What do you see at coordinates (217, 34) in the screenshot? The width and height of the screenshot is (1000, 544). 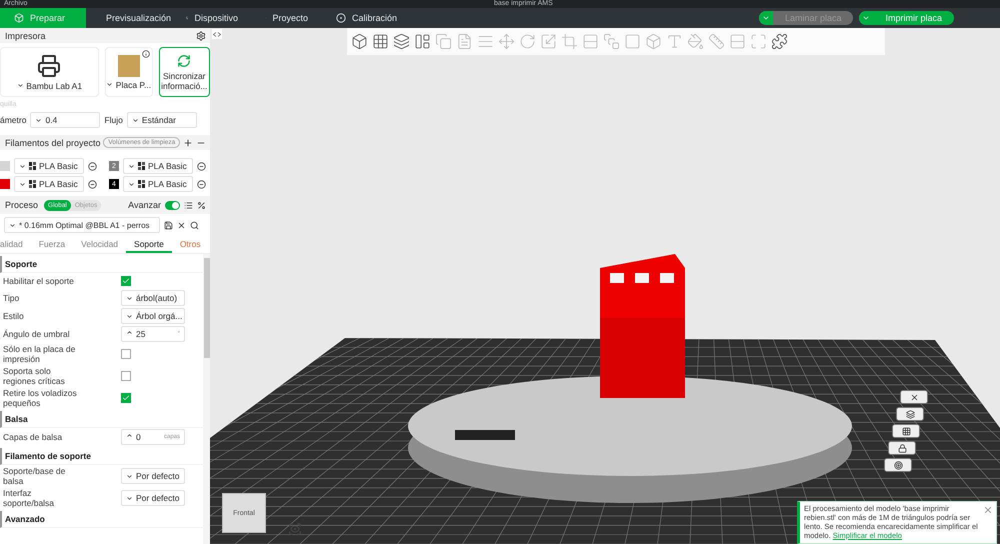 I see `collapse-icon` at bounding box center [217, 34].